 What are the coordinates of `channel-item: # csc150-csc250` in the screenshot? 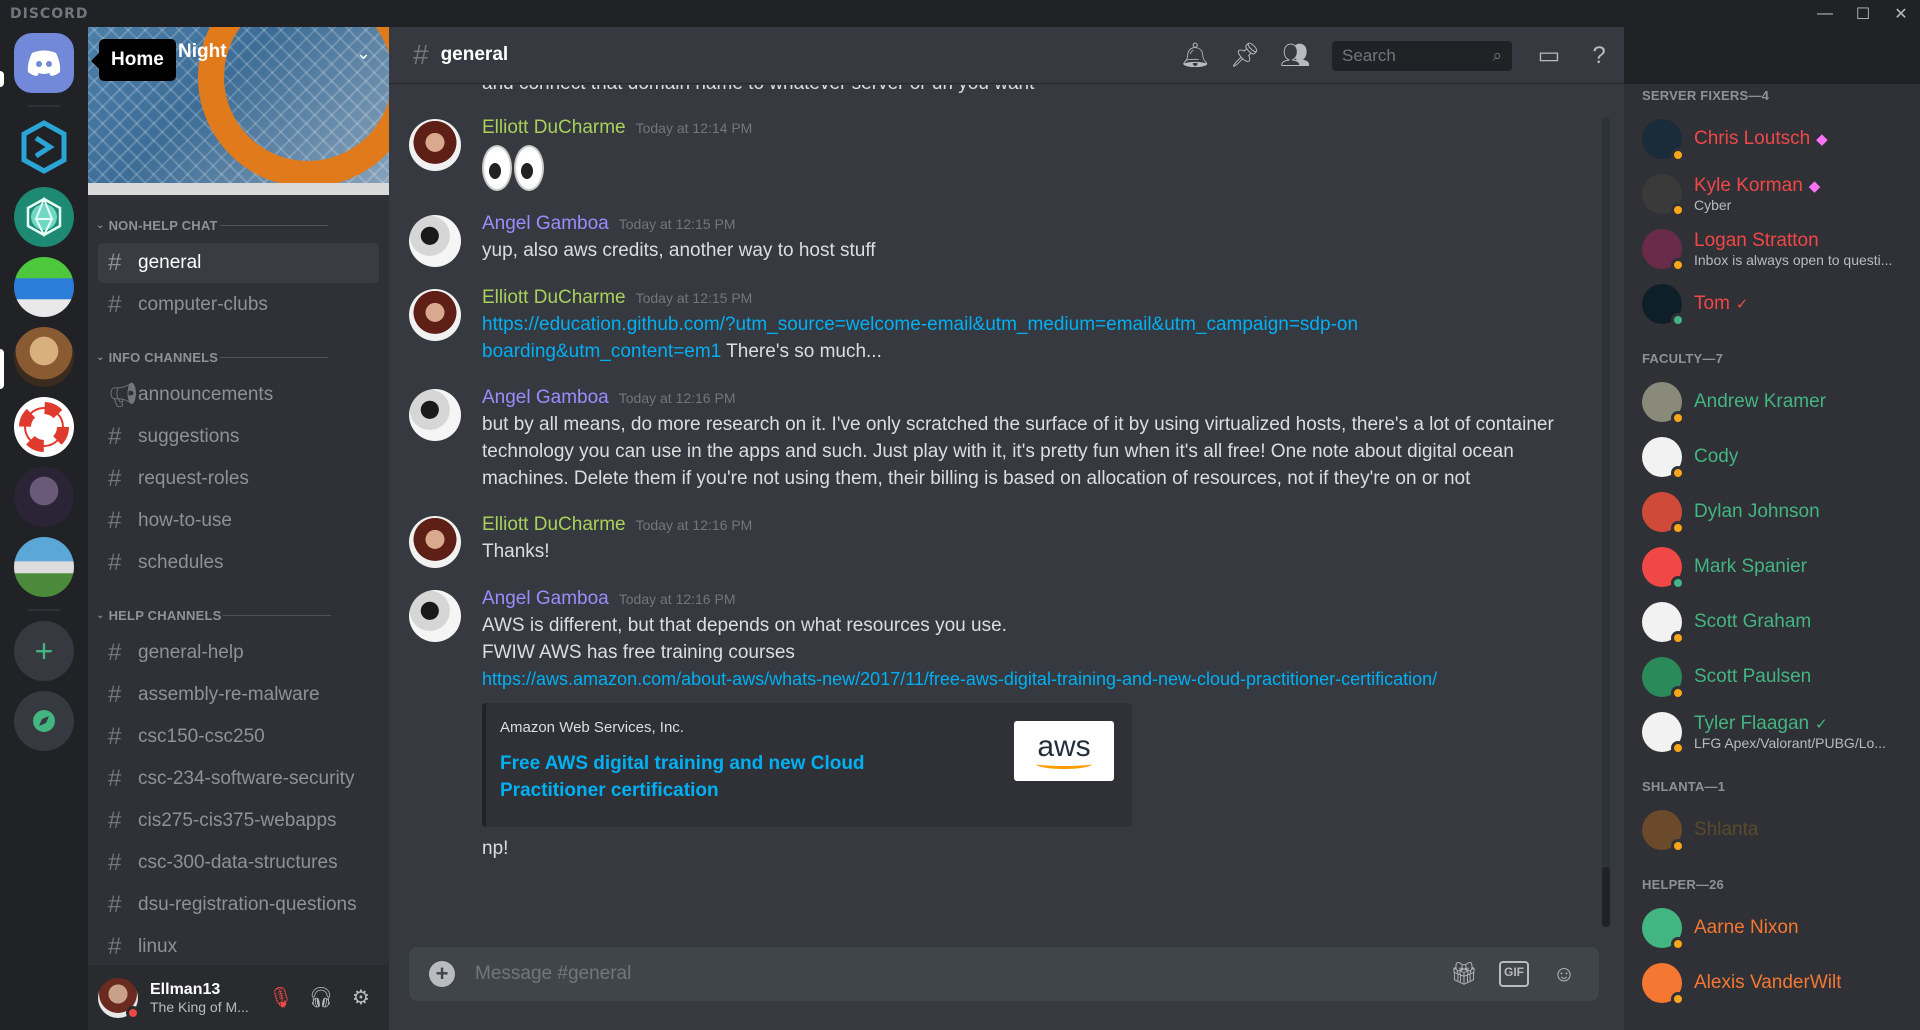 It's located at (238, 737).